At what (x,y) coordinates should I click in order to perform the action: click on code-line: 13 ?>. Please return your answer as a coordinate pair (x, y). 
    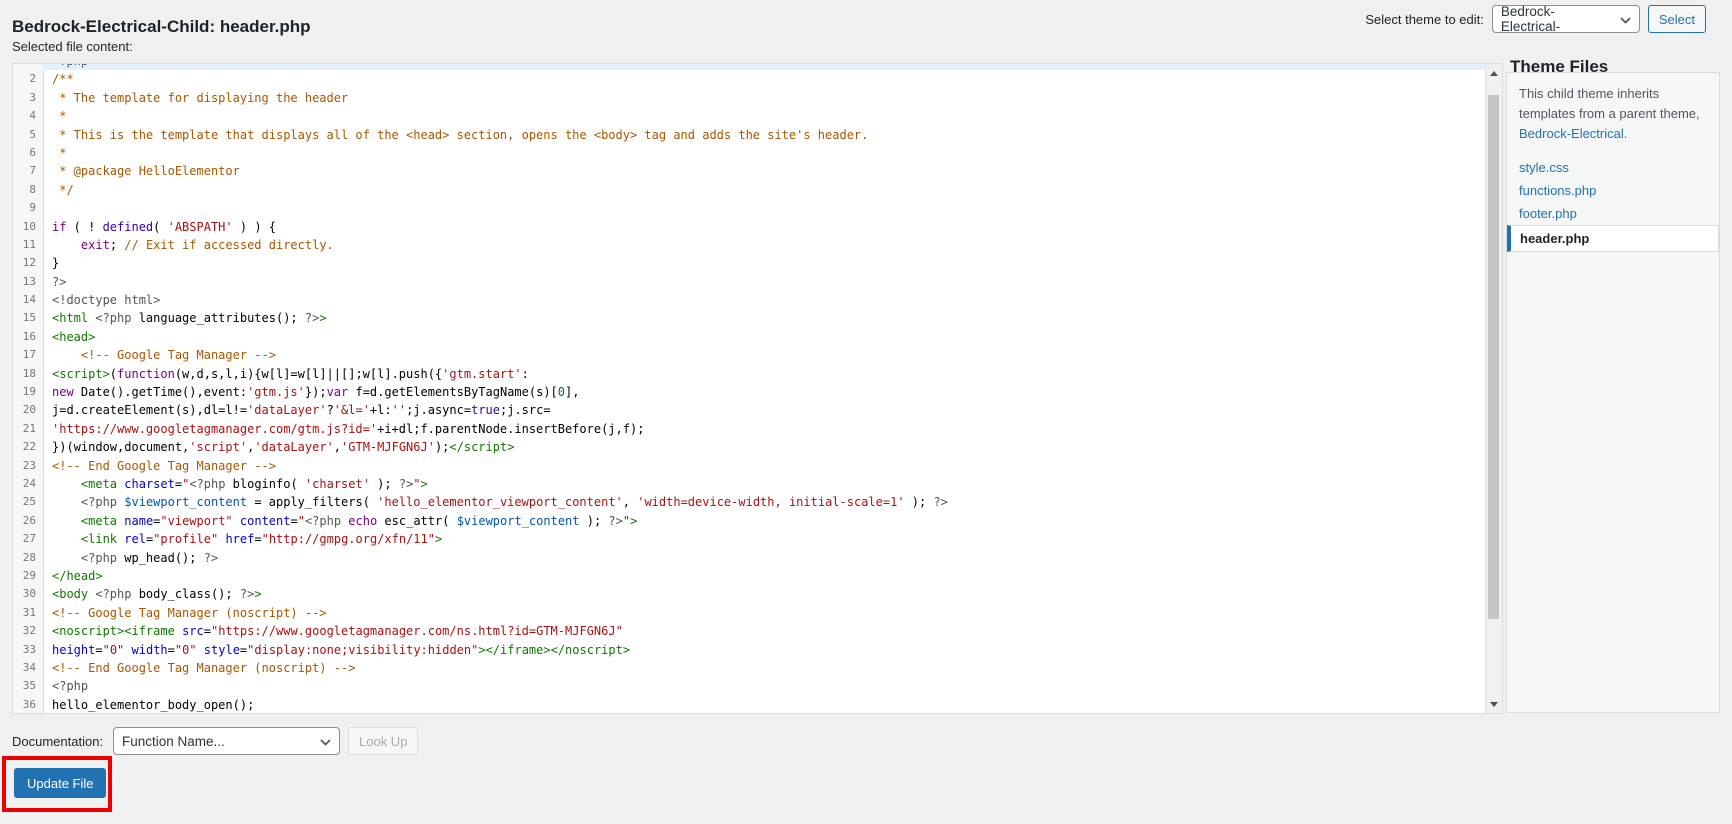
    Looking at the image, I should click on (749, 282).